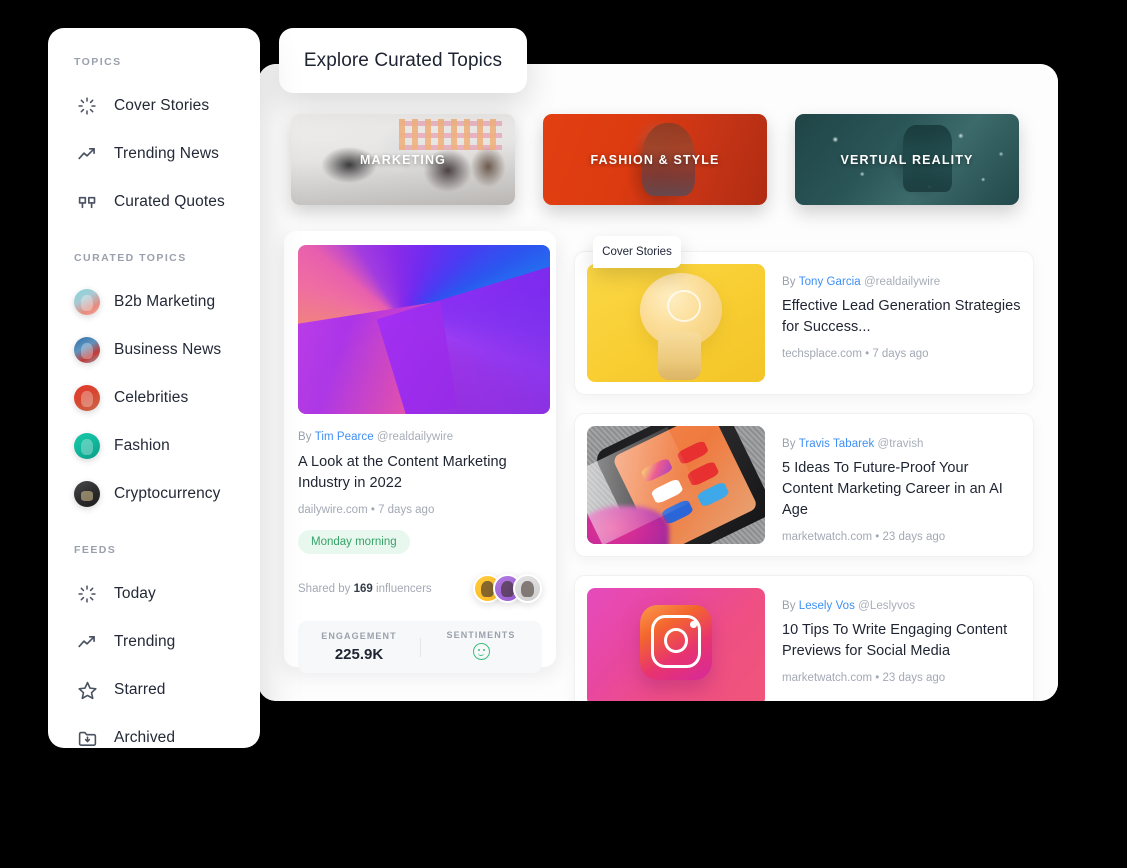 The height and width of the screenshot is (868, 1127). I want to click on article-meta: techsplace.com • 7 days ago, so click(855, 354).